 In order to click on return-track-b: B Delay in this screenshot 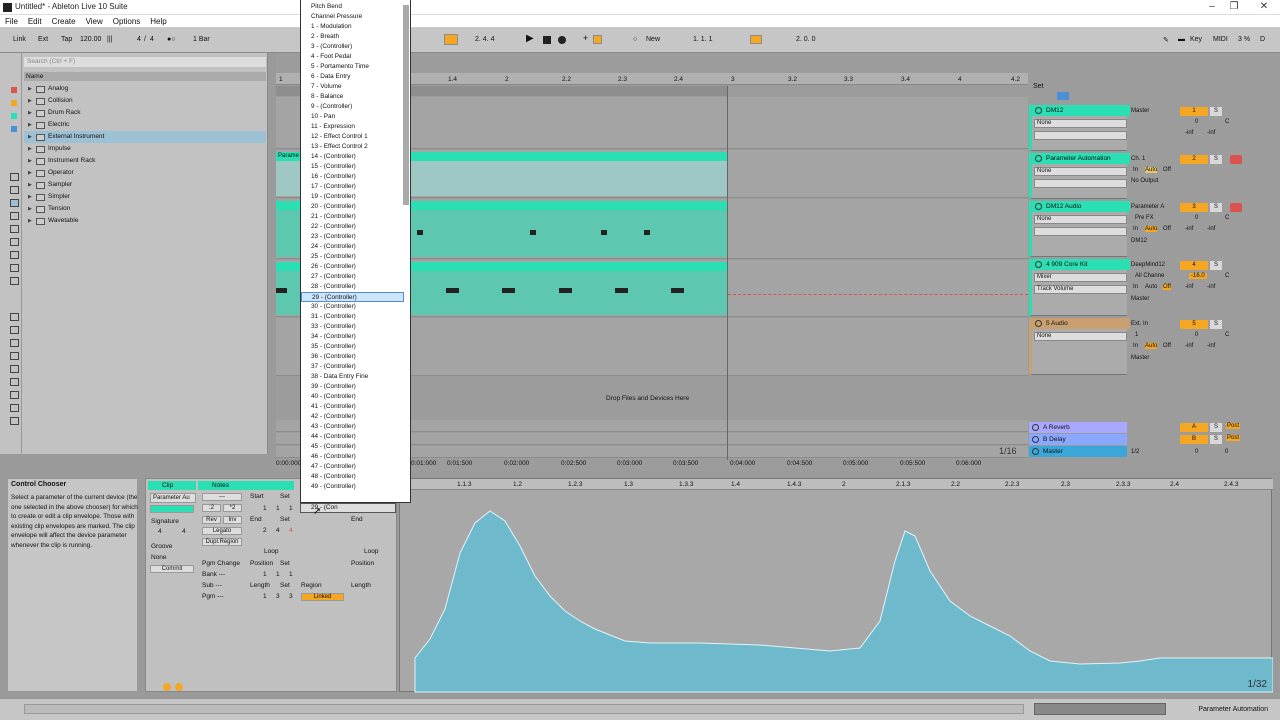, I will do `click(1078, 439)`.